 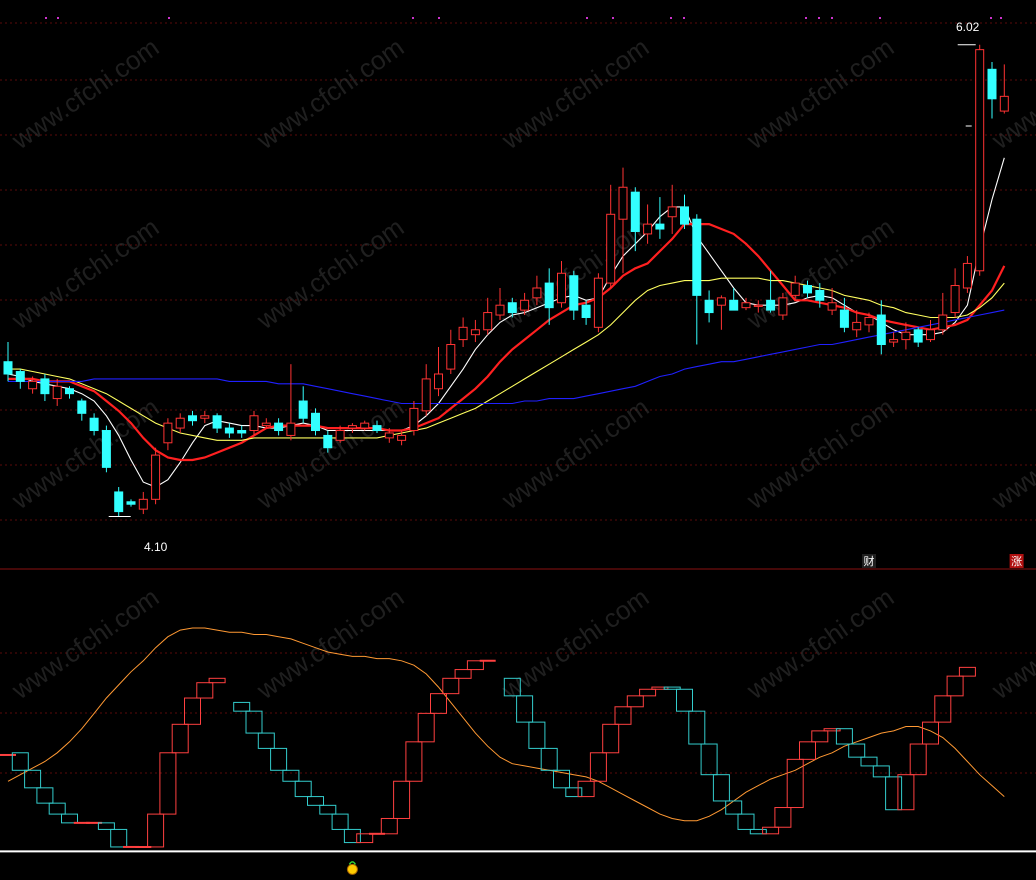 I want to click on watermark-6: www.cfchi.com, so click(x=329, y=274).